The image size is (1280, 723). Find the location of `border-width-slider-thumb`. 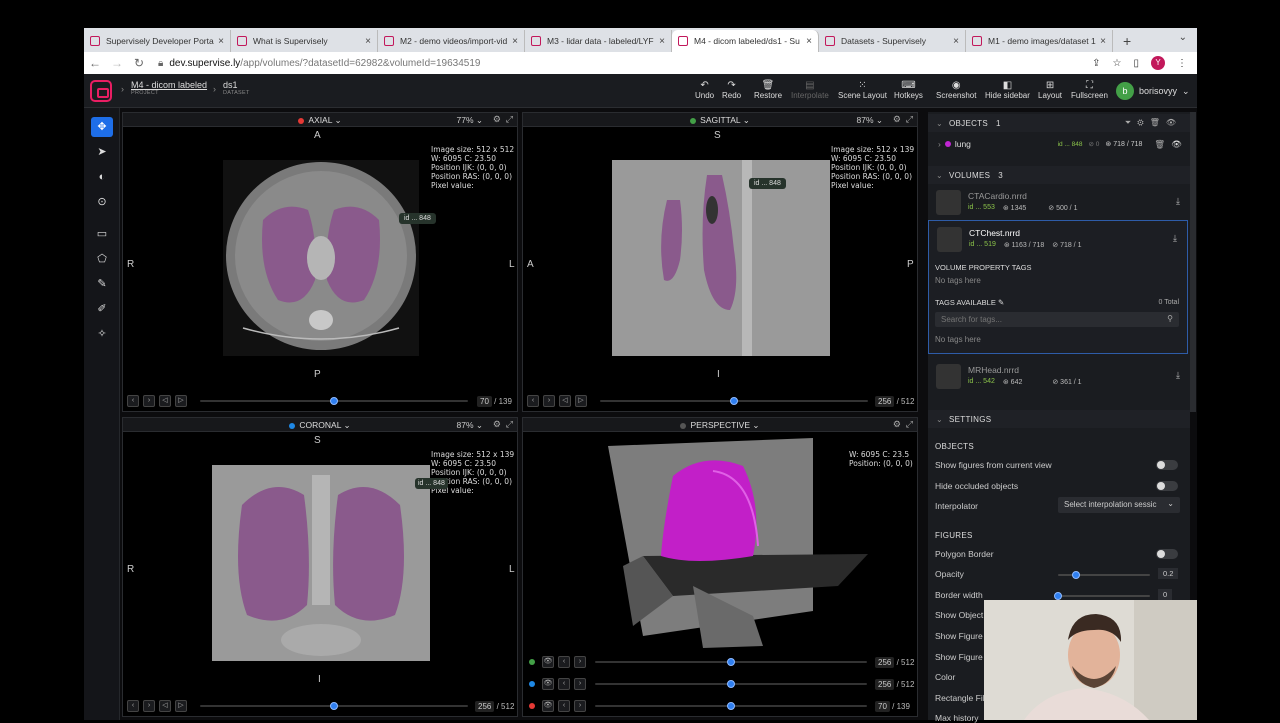

border-width-slider-thumb is located at coordinates (1058, 596).